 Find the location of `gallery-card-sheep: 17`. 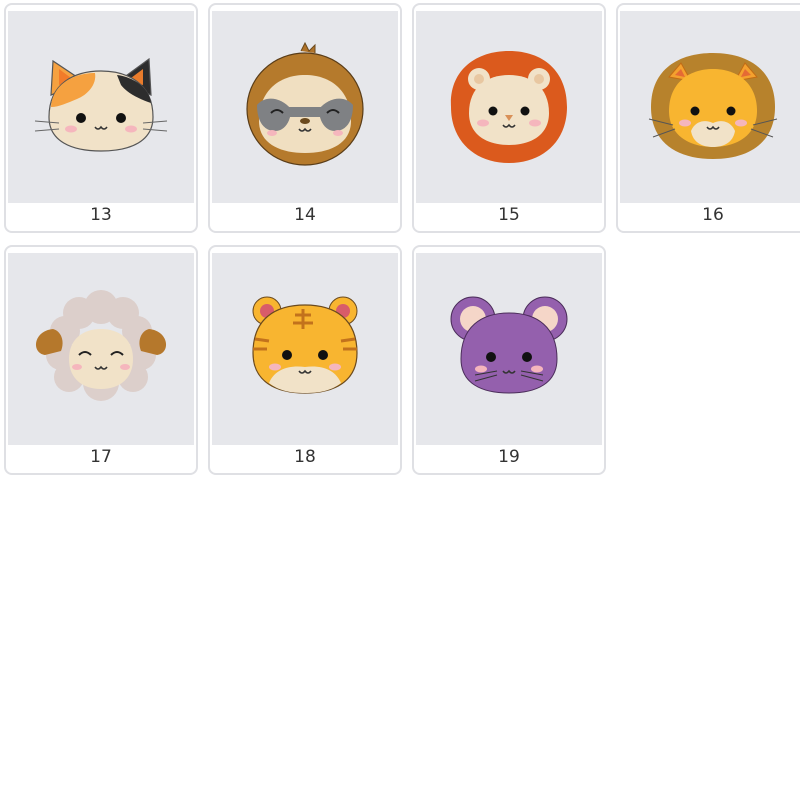

gallery-card-sheep: 17 is located at coordinates (101, 360).